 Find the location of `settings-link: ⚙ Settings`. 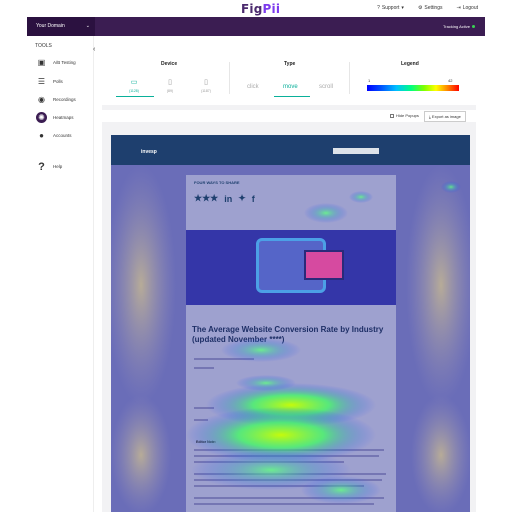

settings-link: ⚙ Settings is located at coordinates (430, 8).